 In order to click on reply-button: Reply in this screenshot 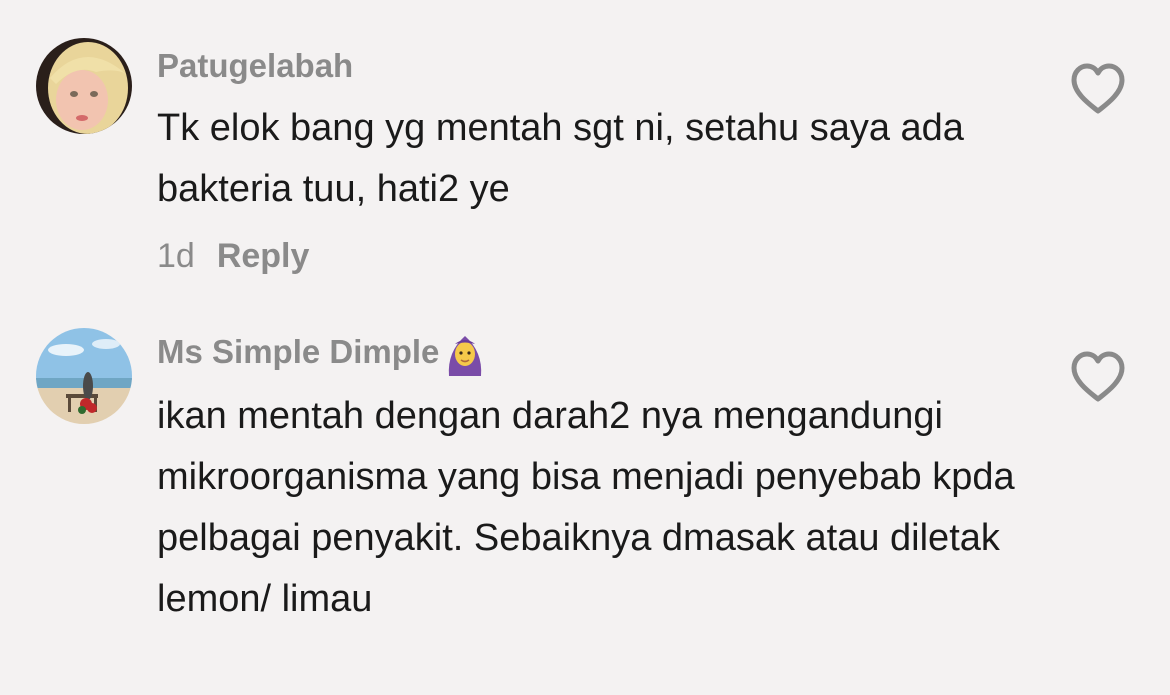, I will do `click(263, 256)`.